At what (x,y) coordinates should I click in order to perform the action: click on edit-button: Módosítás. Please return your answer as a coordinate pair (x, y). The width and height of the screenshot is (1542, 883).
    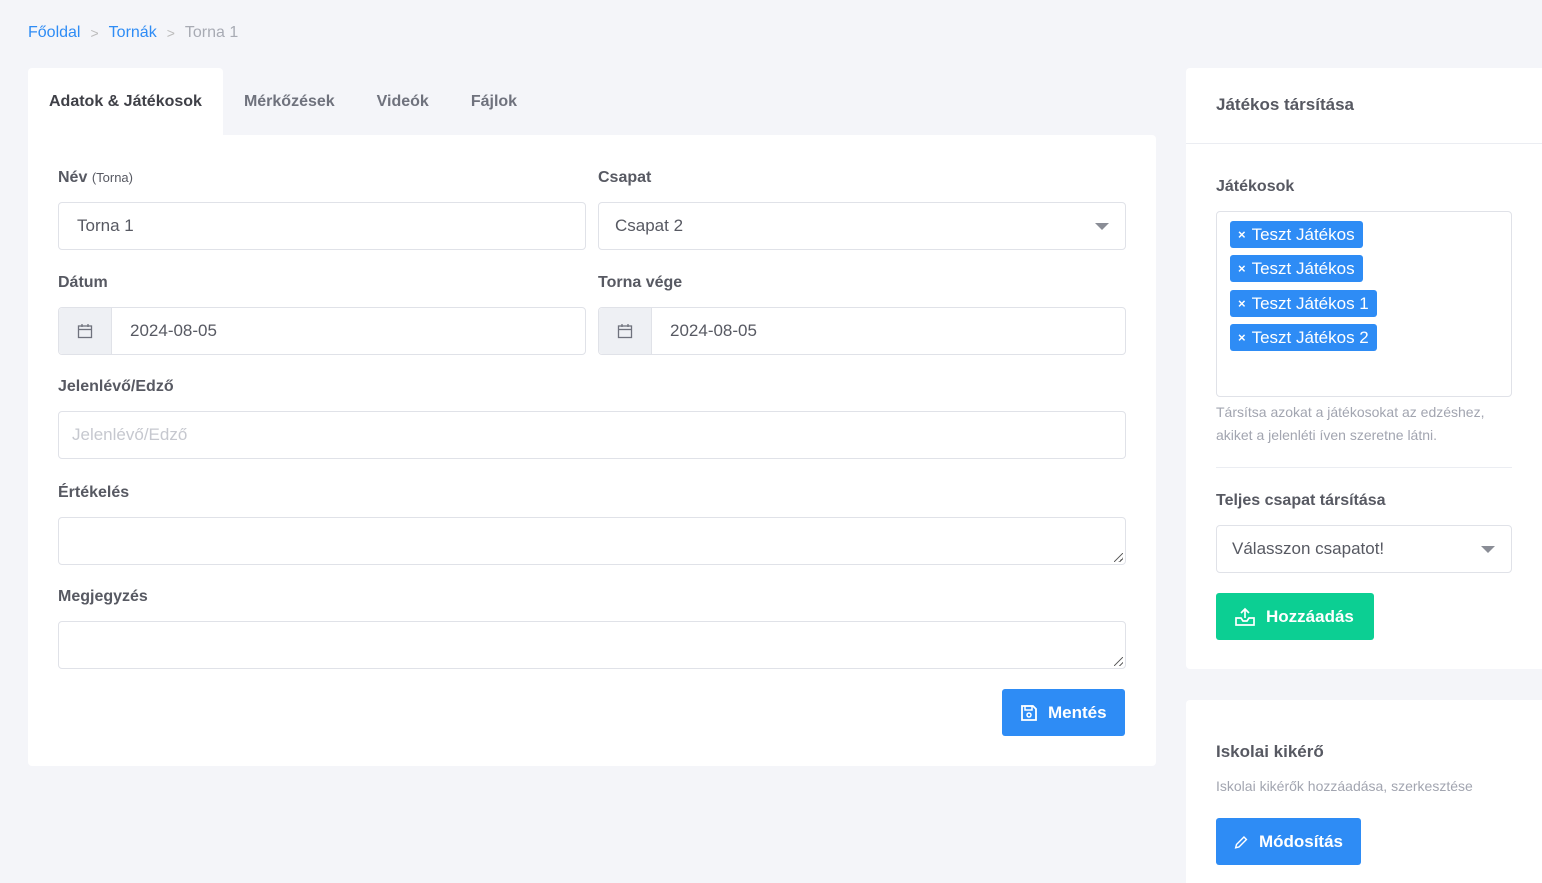
    Looking at the image, I should click on (1288, 841).